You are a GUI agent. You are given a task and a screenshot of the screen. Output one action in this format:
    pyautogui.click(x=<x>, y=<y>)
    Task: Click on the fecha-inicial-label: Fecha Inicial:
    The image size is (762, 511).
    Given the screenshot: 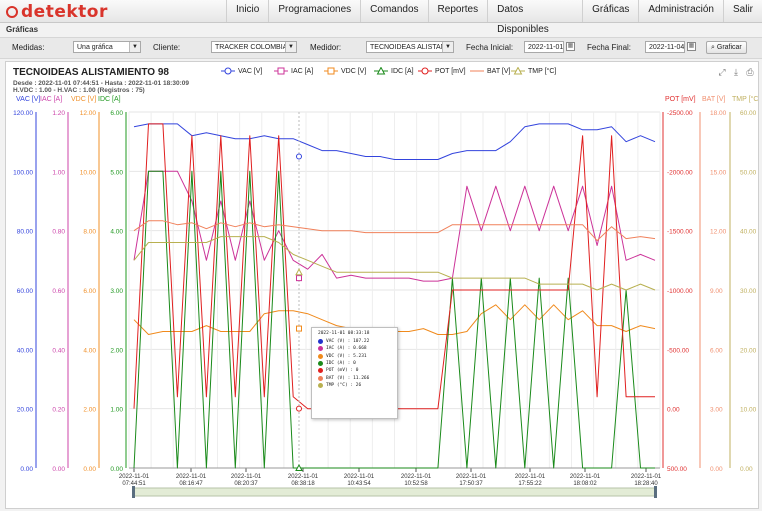 What is the action you would take?
    pyautogui.click(x=490, y=47)
    